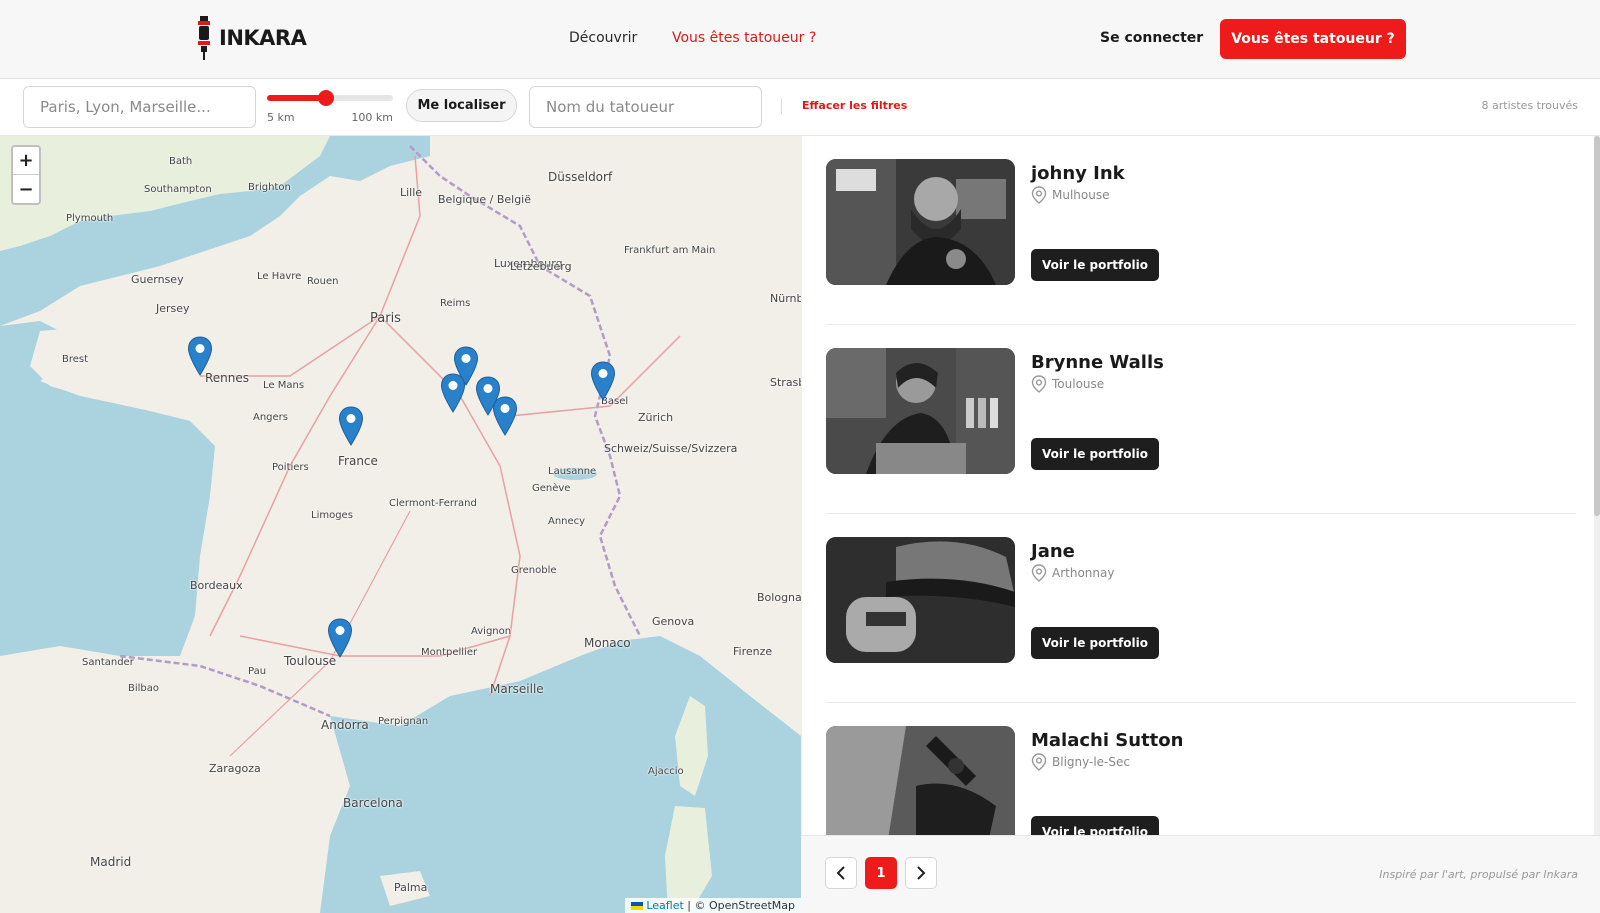 This screenshot has width=1600, height=913. I want to click on map-label: Poitiers, so click(290, 467).